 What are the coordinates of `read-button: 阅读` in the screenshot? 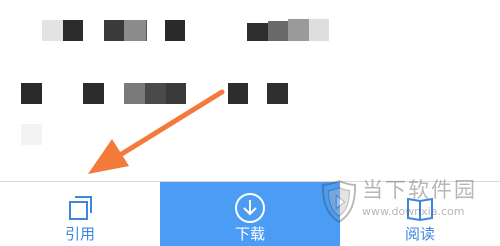 It's located at (420, 214).